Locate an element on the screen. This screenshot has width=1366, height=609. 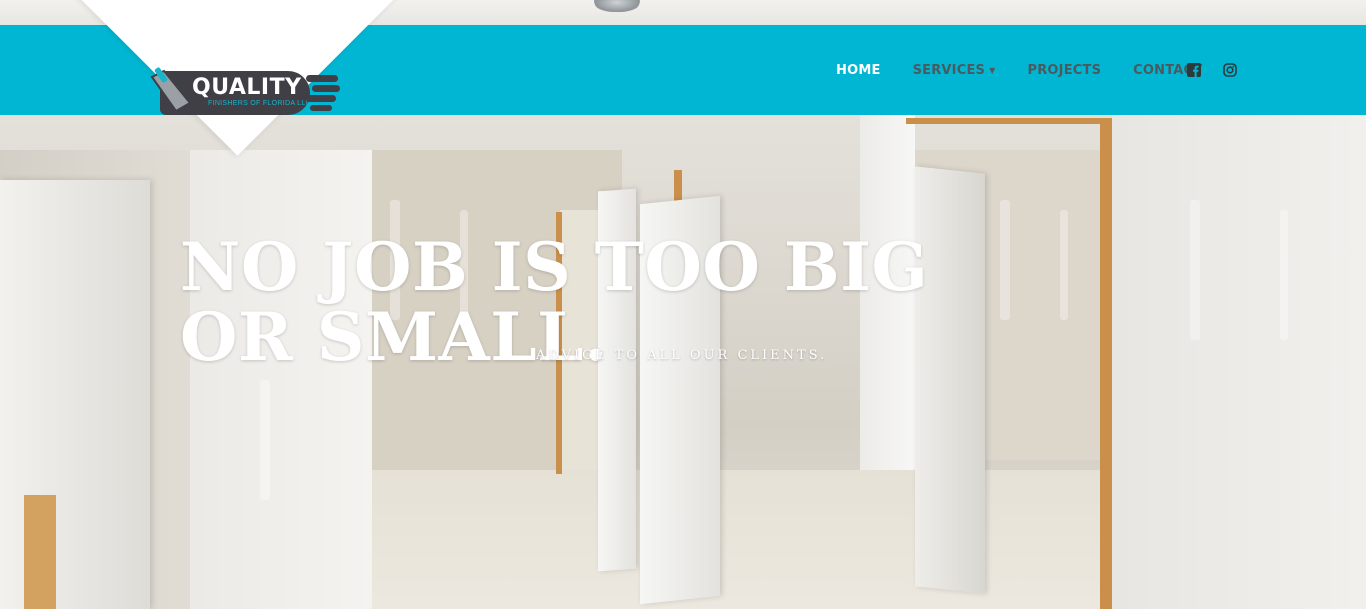
ceiling-light is located at coordinates (617, 6).